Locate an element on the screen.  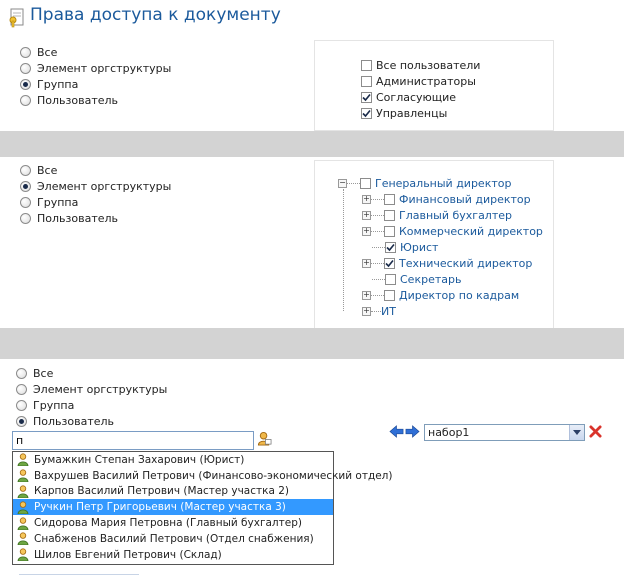
arrow-left-icon is located at coordinates (396, 431).